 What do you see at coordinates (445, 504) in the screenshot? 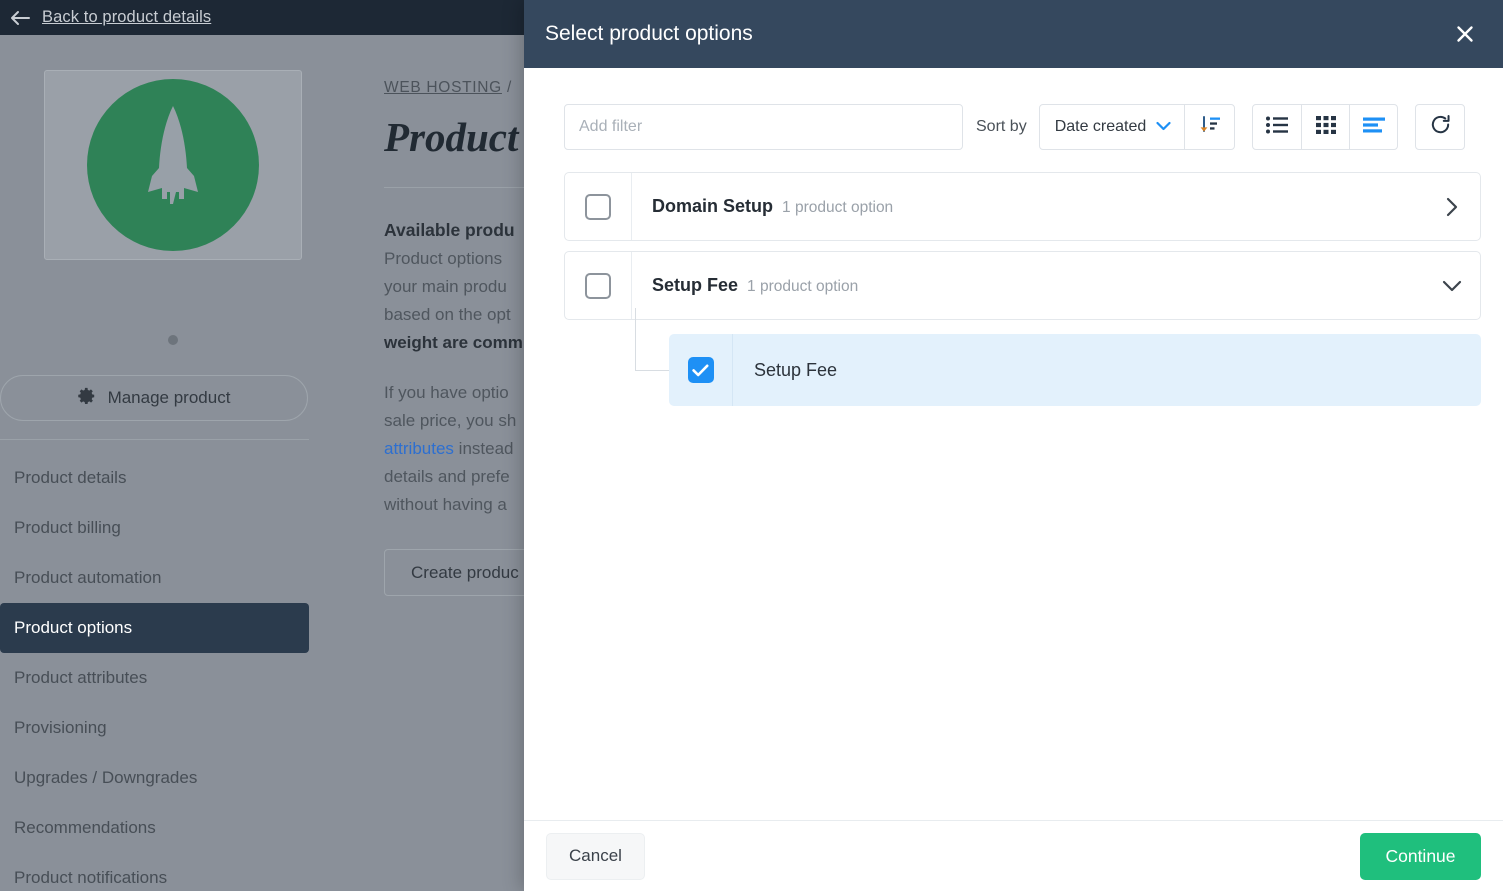
I see `paragraph-line: without having a` at bounding box center [445, 504].